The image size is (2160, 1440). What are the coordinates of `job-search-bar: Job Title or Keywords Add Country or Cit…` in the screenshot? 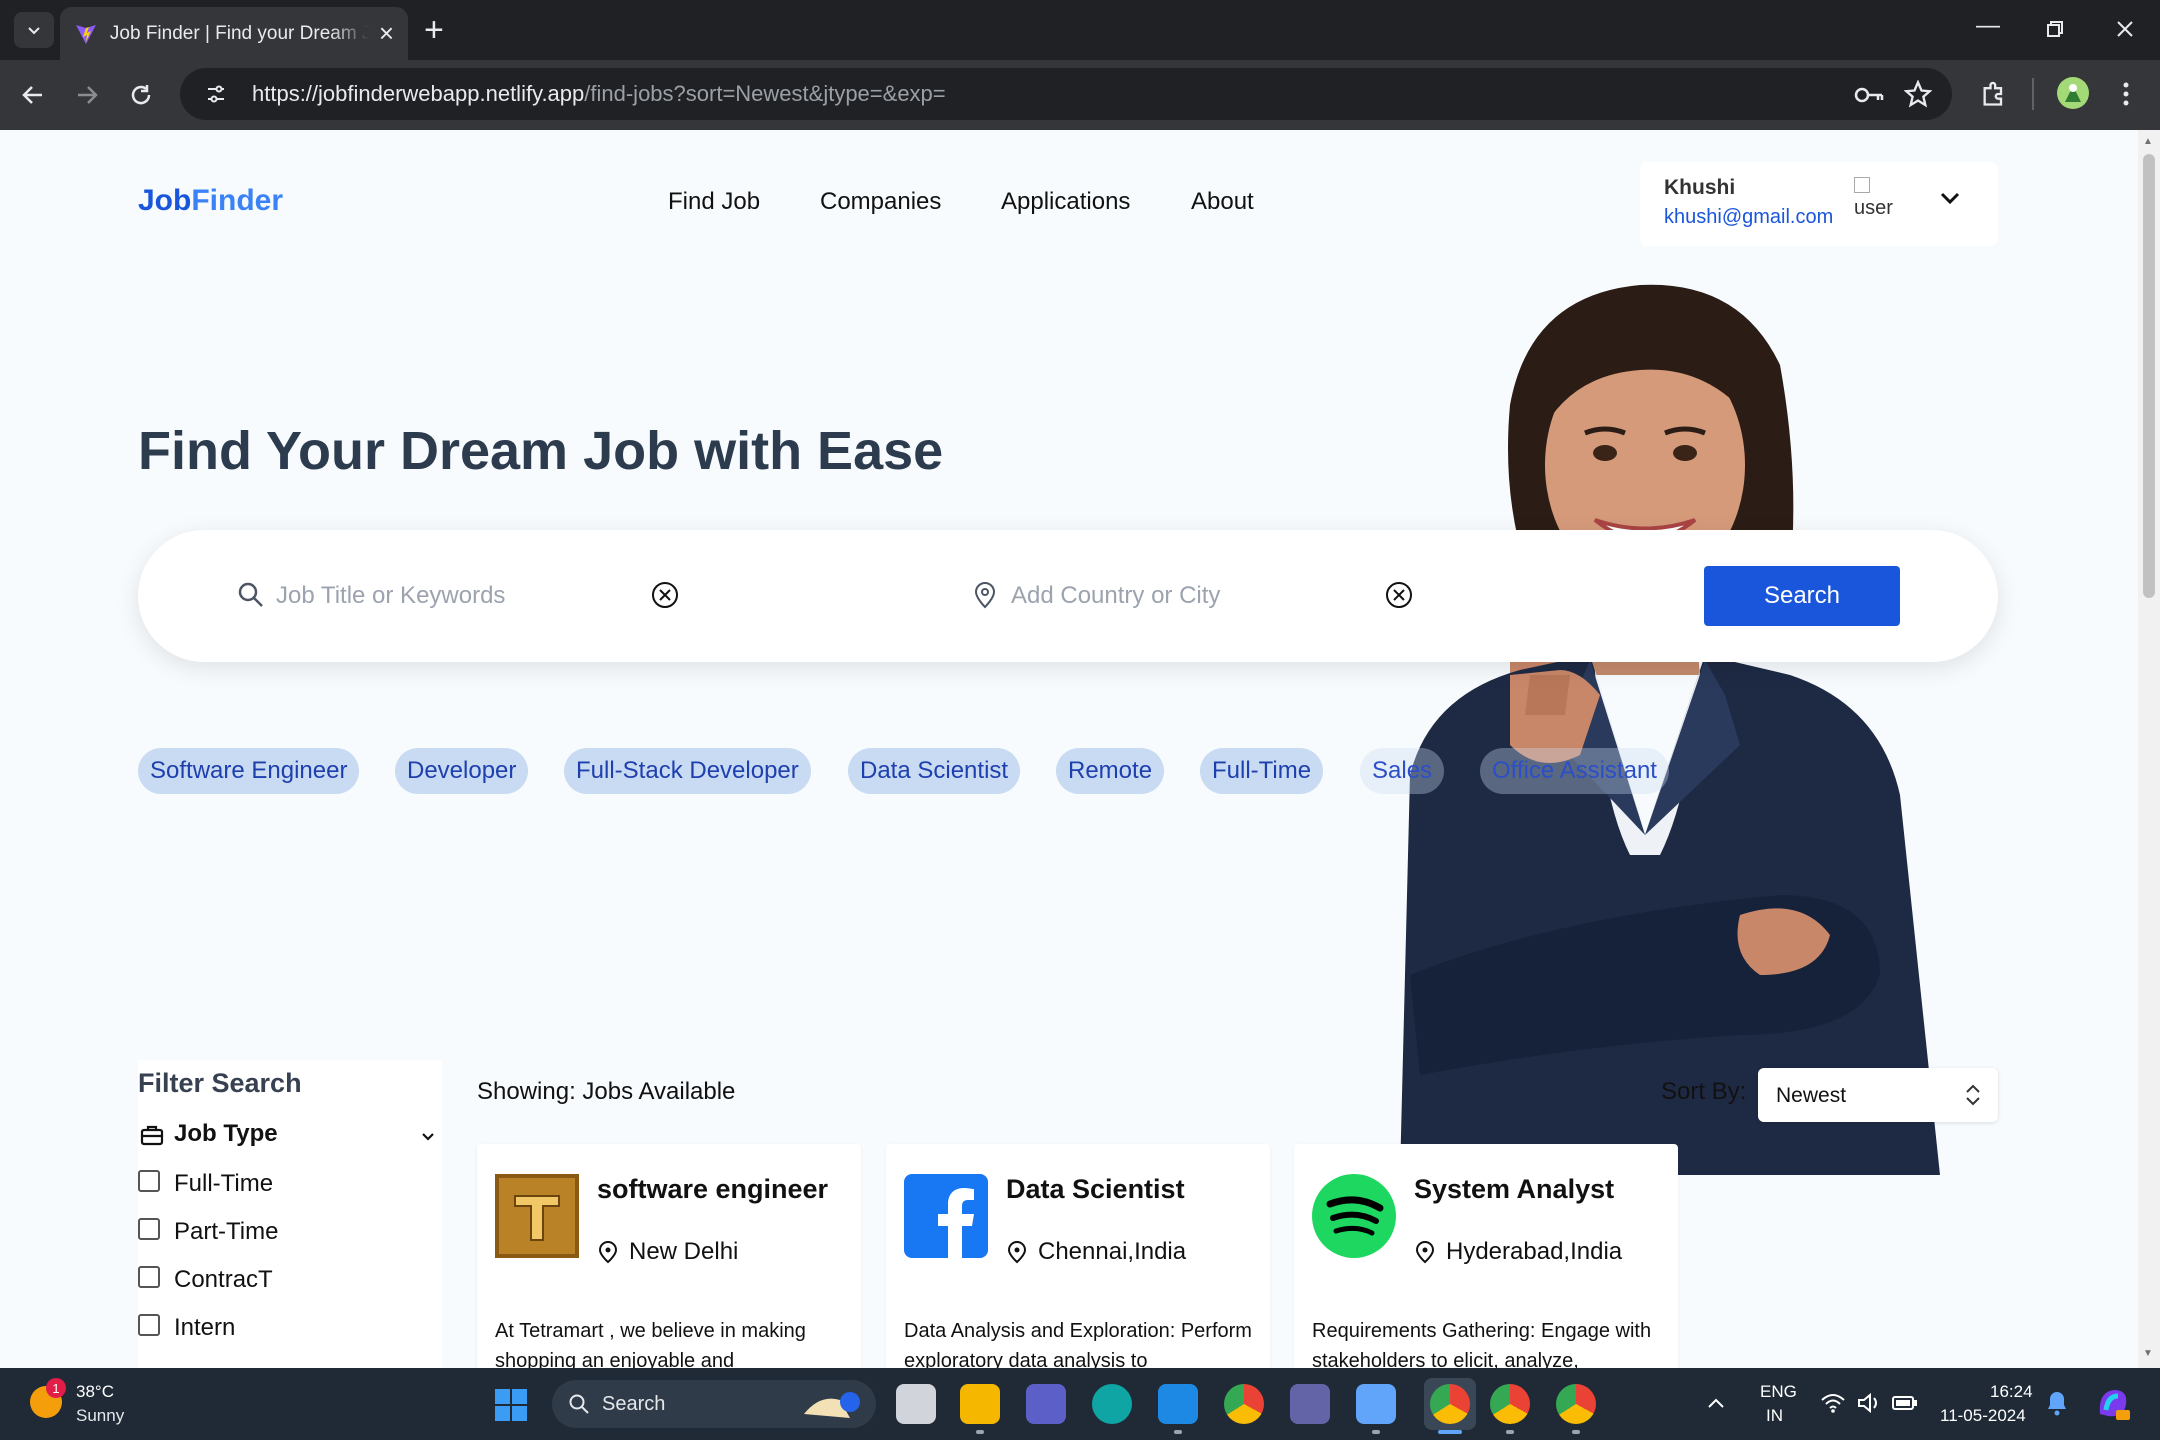 It's located at (1068, 596).